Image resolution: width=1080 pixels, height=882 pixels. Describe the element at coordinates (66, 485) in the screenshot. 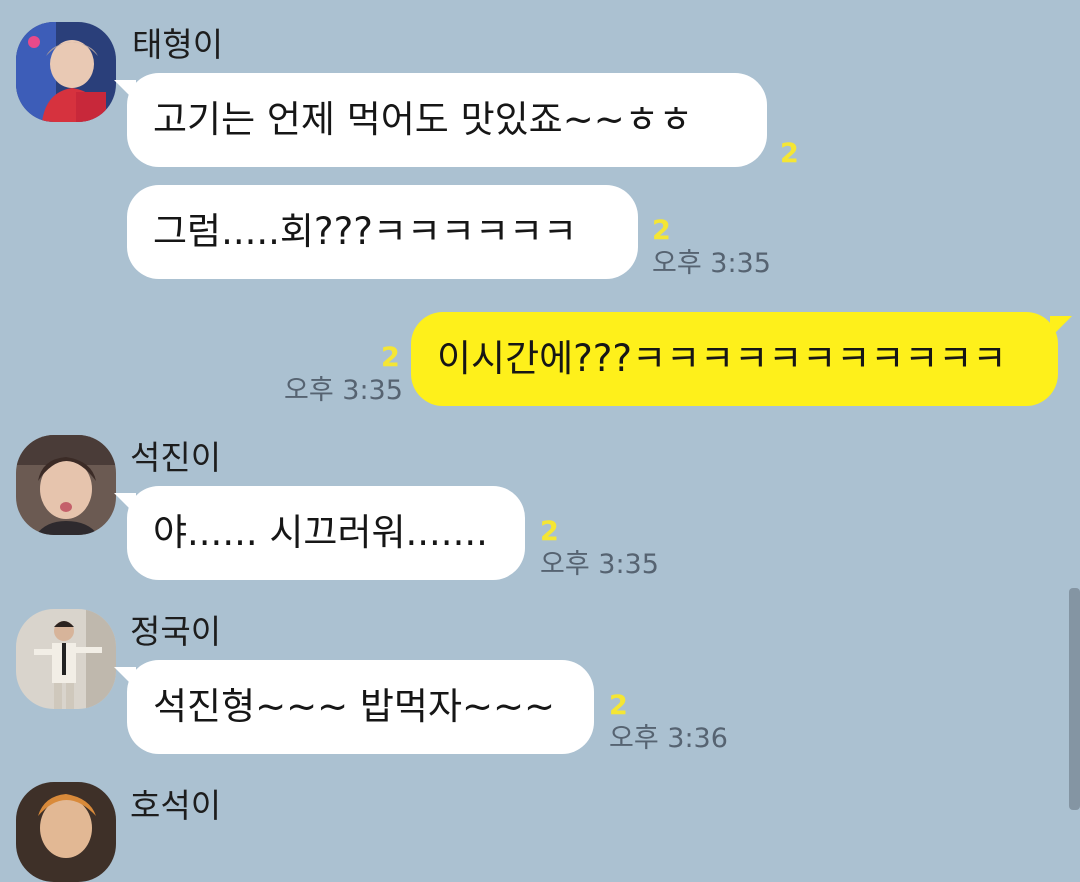

I see `profile-avatar-seokjin` at that location.